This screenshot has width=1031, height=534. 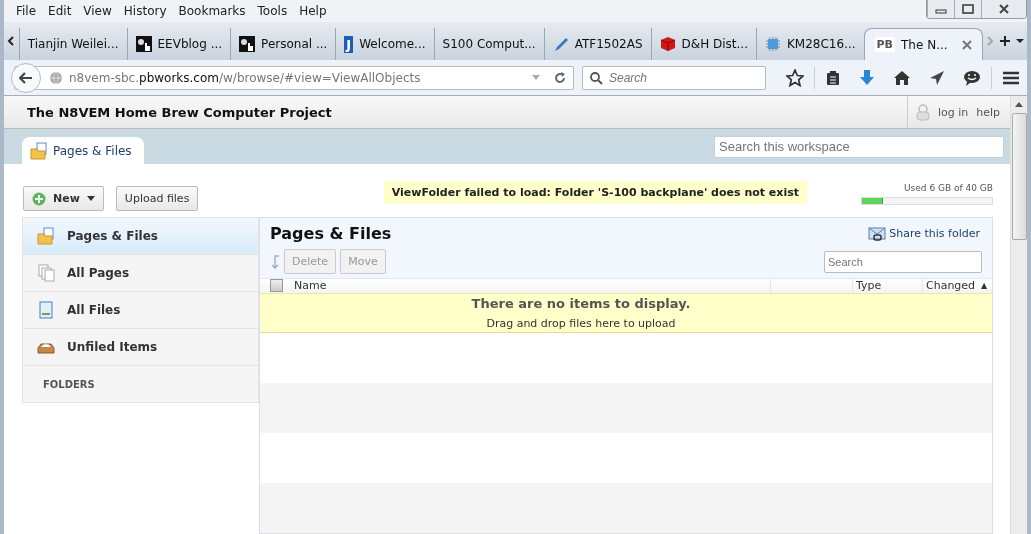 What do you see at coordinates (46, 310) in the screenshot?
I see `file-icon` at bounding box center [46, 310].